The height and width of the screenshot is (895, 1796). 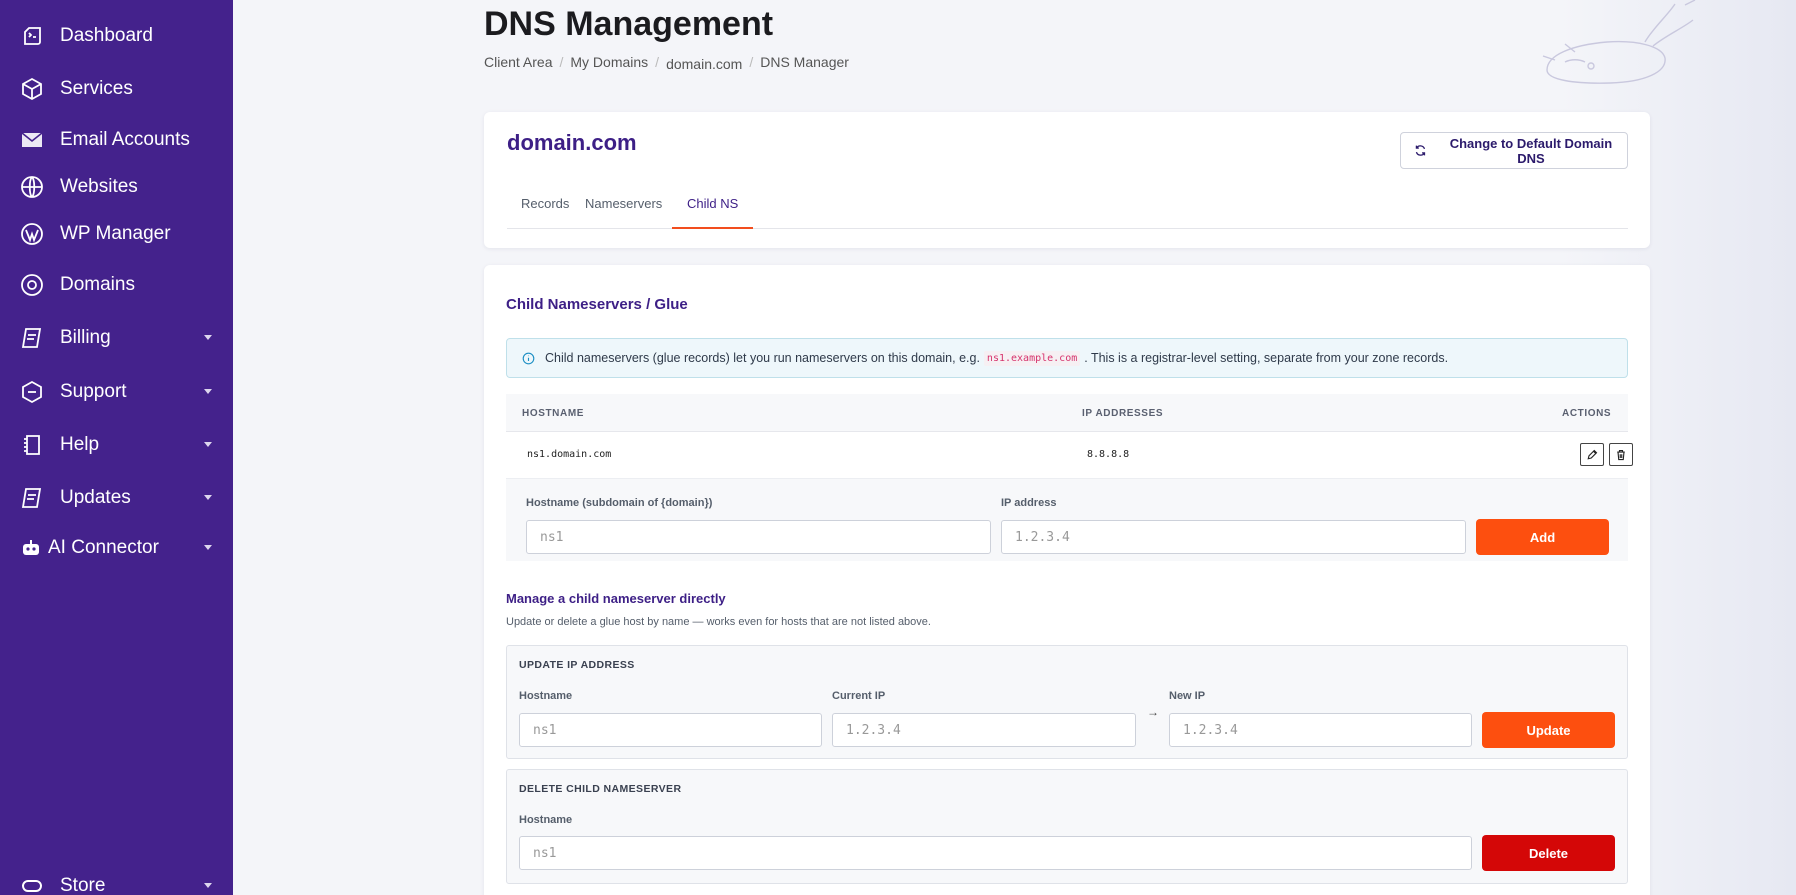 I want to click on sidebar-item-label: Billing, so click(x=85, y=337).